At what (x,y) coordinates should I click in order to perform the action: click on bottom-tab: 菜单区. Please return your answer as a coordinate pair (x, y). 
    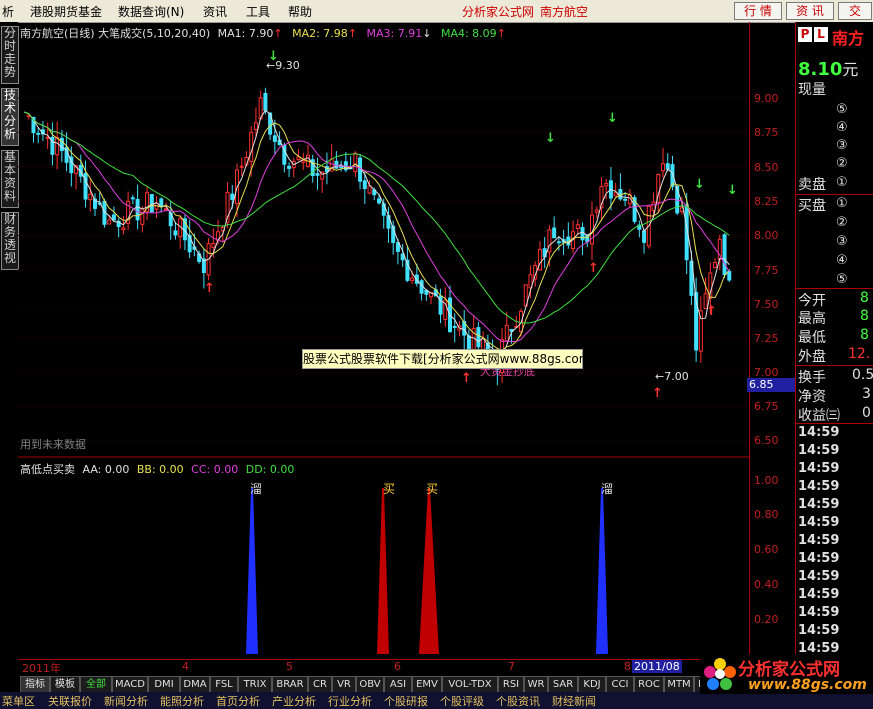
    Looking at the image, I should click on (18, 701).